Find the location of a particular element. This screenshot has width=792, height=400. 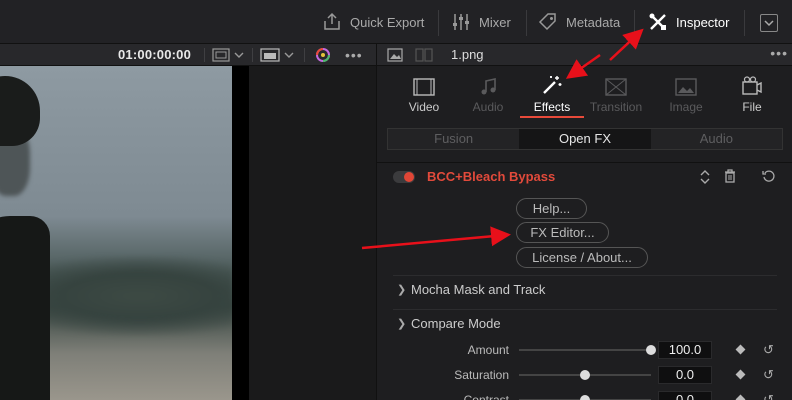

file-icon is located at coordinates (752, 85).